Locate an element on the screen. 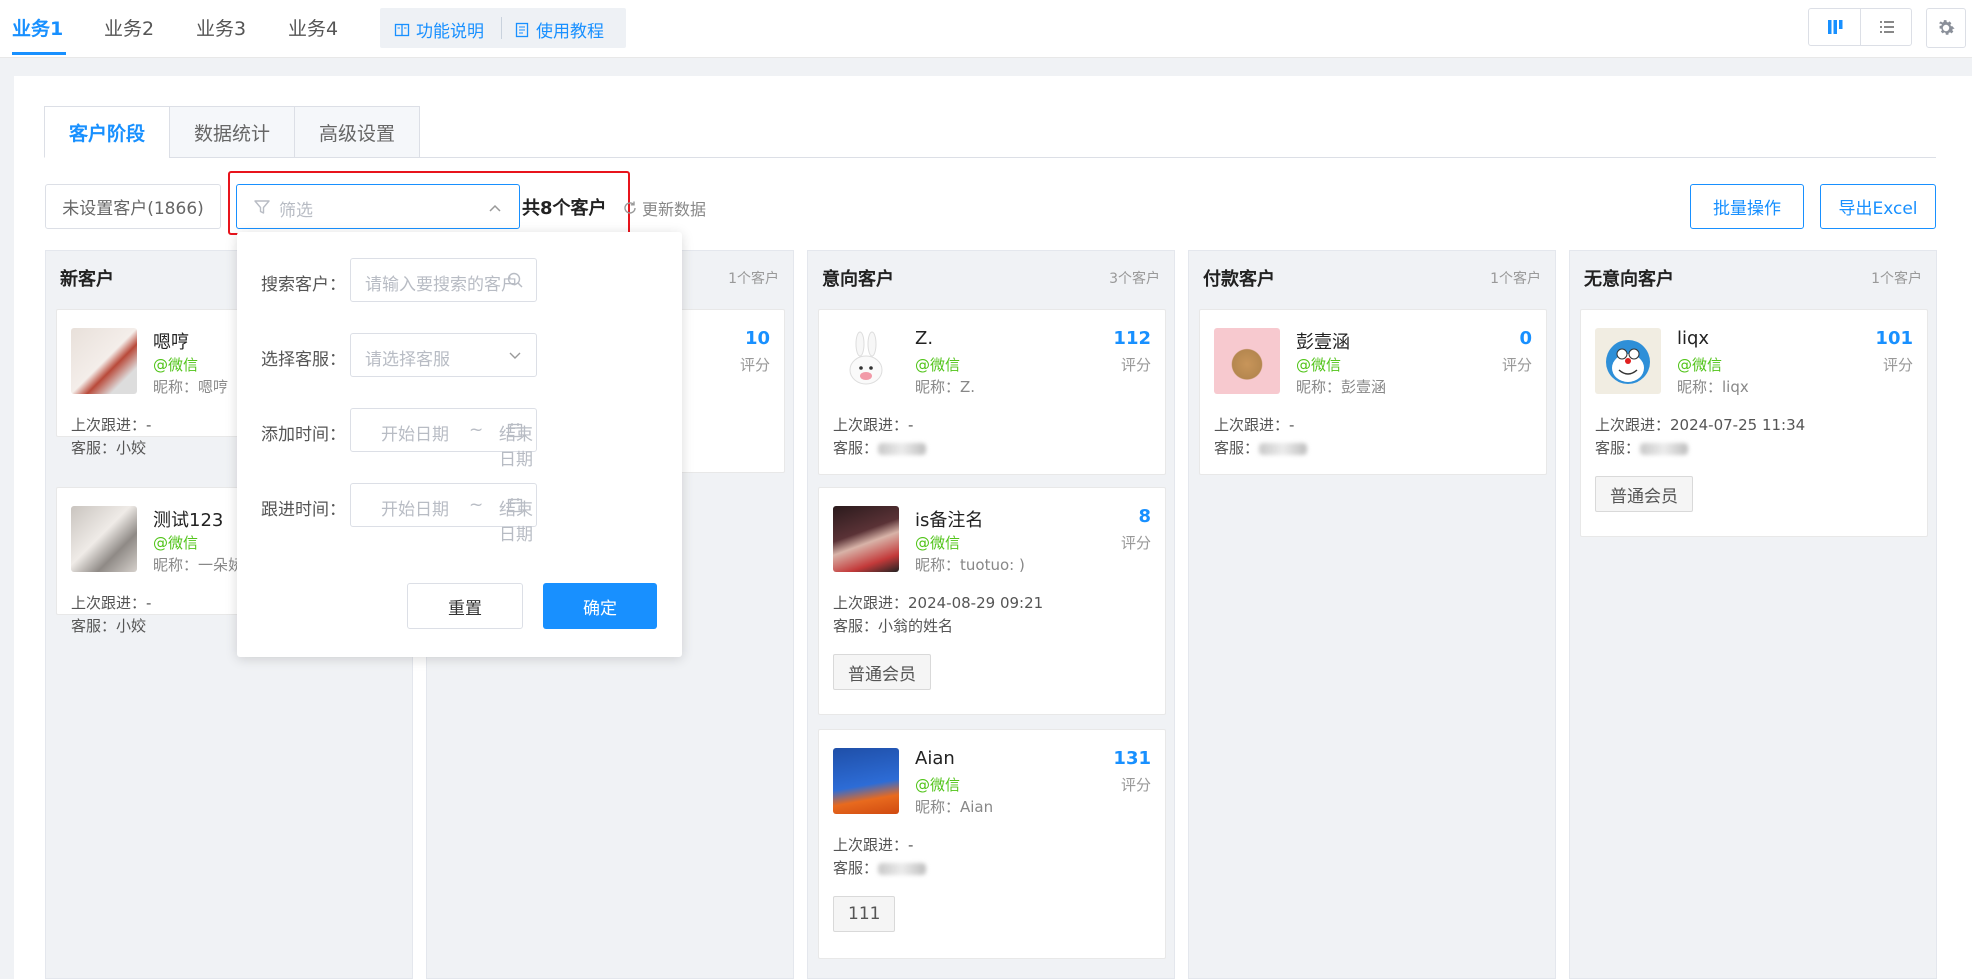  filter-dropdown: 筛选 is located at coordinates (378, 206).